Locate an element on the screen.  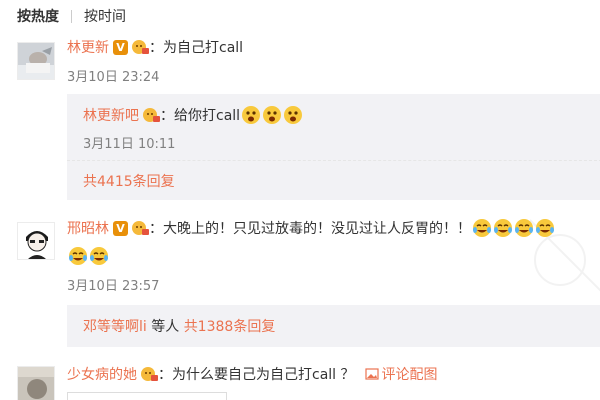
comment-line-continued is located at coordinates (88, 256).